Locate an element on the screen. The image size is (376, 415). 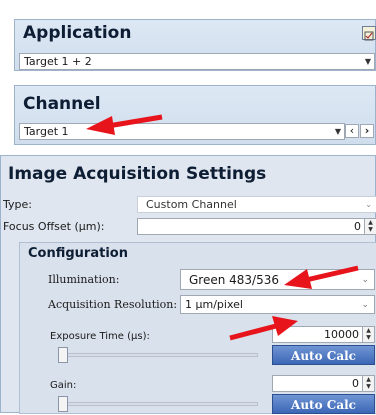
channel-panel: Channel Target 1 ▼ ‹ › is located at coordinates (195, 115).